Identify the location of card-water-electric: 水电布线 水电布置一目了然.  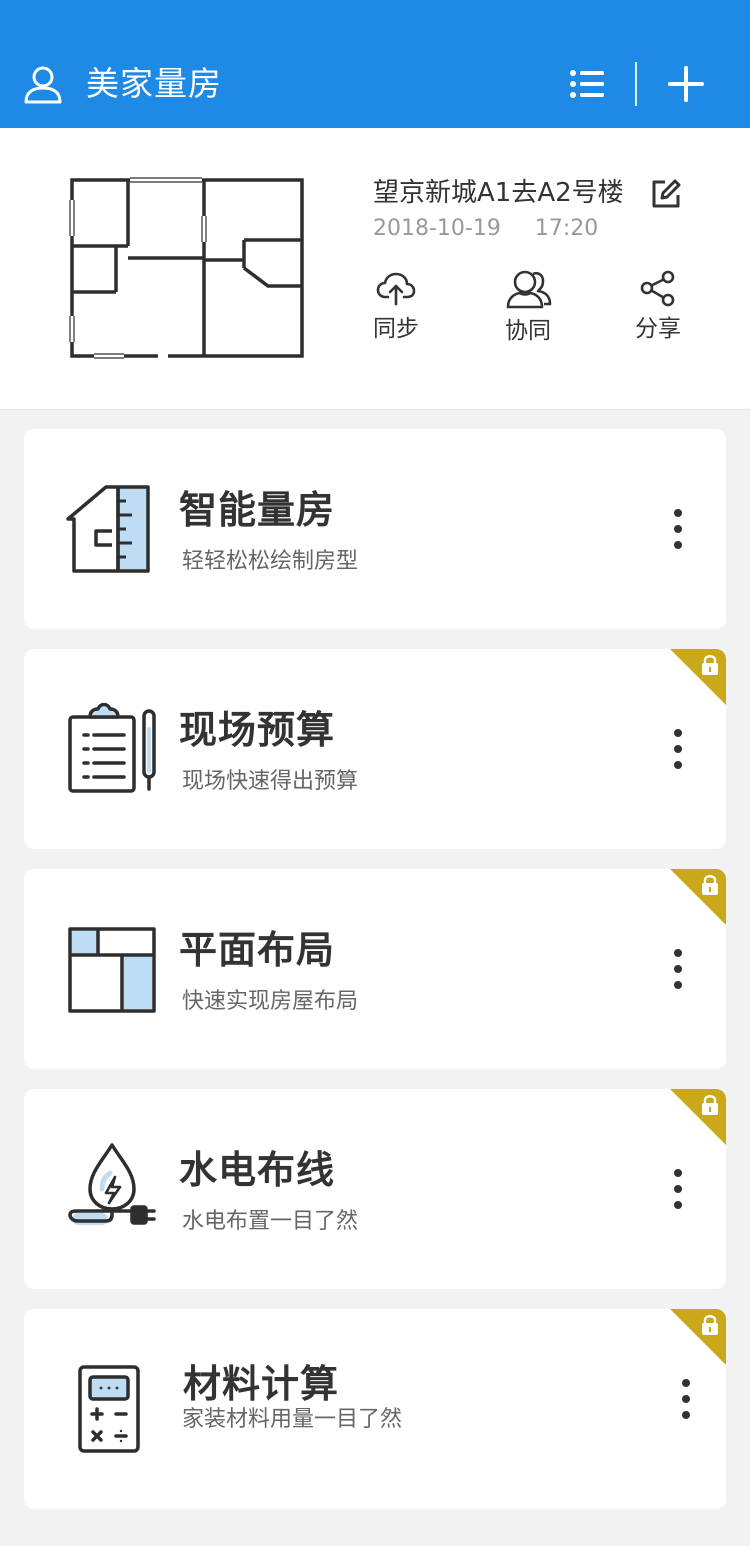
(375, 1189).